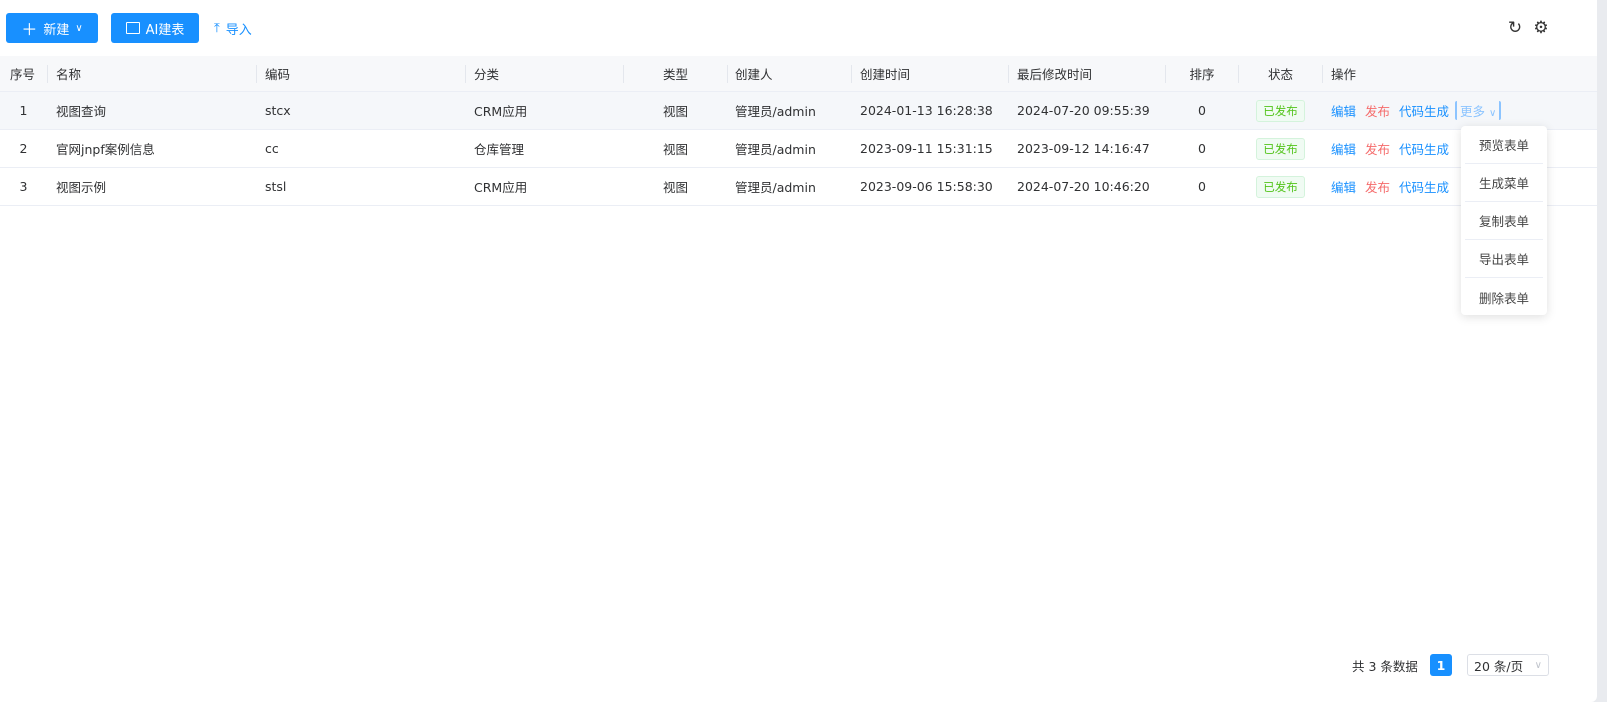  Describe the element at coordinates (499, 149) in the screenshot. I see `cell-category: 仓库管理` at that location.